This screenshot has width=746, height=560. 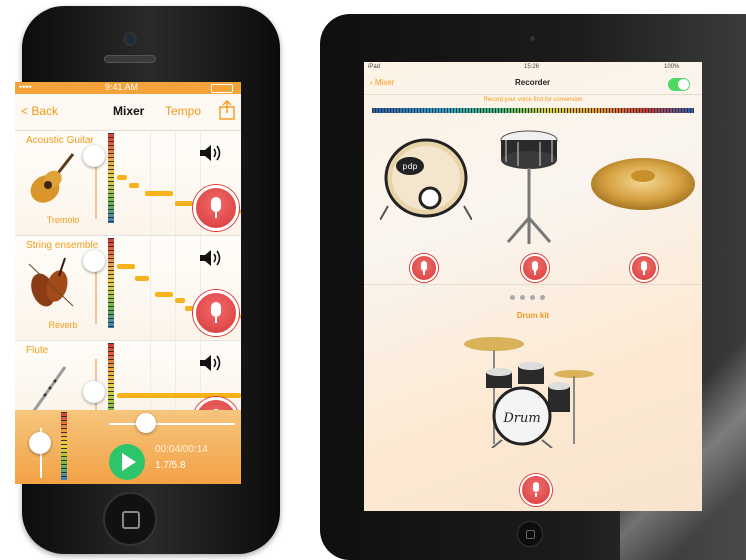 What do you see at coordinates (62, 245) in the screenshot?
I see `track-name: String ensemble` at bounding box center [62, 245].